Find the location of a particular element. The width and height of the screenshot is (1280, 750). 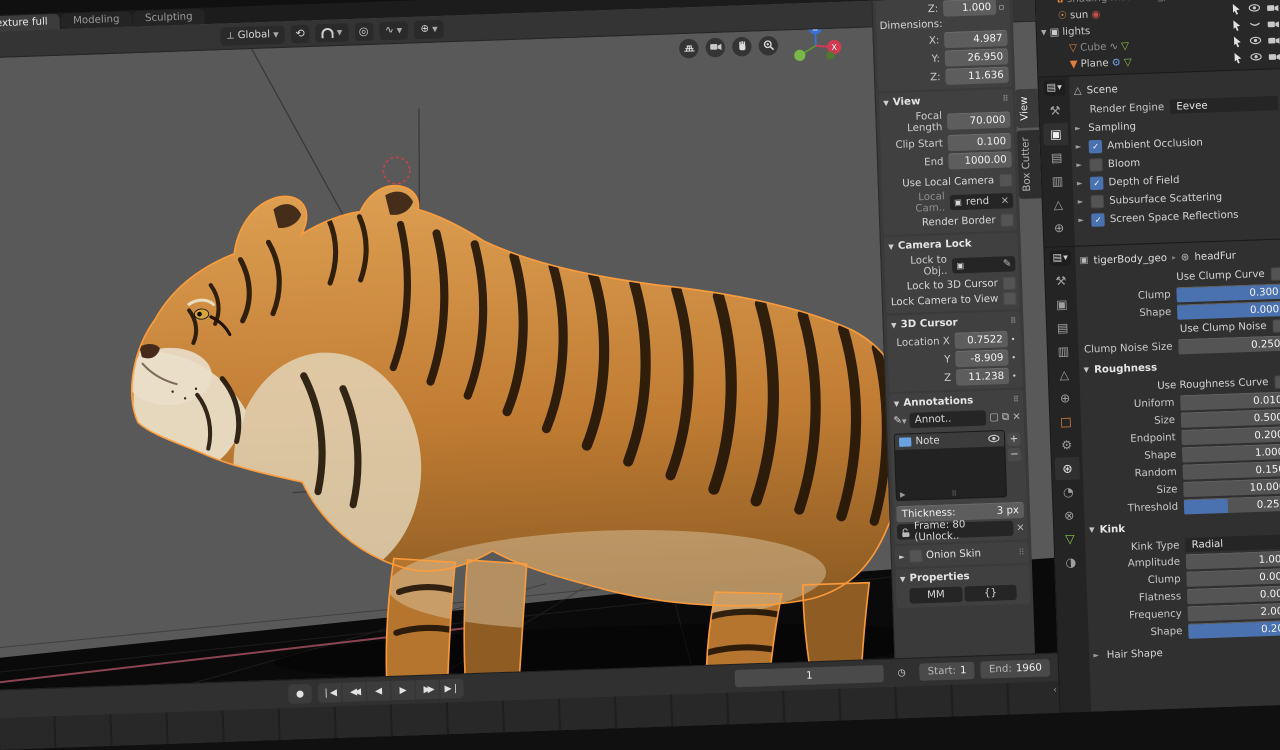

gizmo-dropdown: ⊕ ▼ is located at coordinates (429, 28).